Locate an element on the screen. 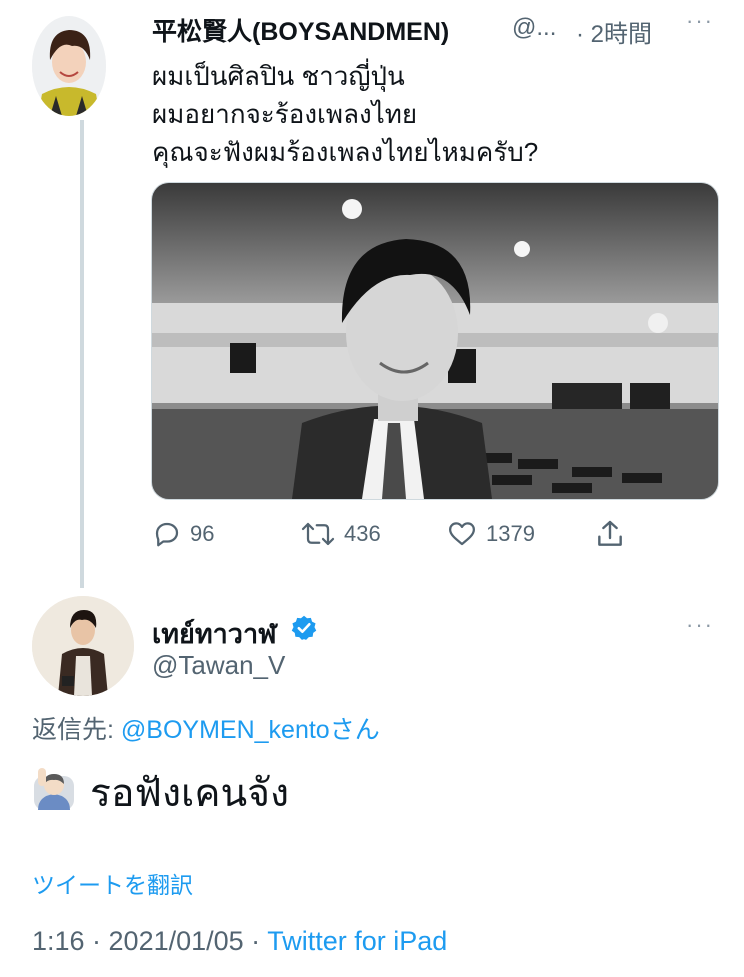 This screenshot has height=977, width=744. retweet-button: 436 is located at coordinates (340, 534).